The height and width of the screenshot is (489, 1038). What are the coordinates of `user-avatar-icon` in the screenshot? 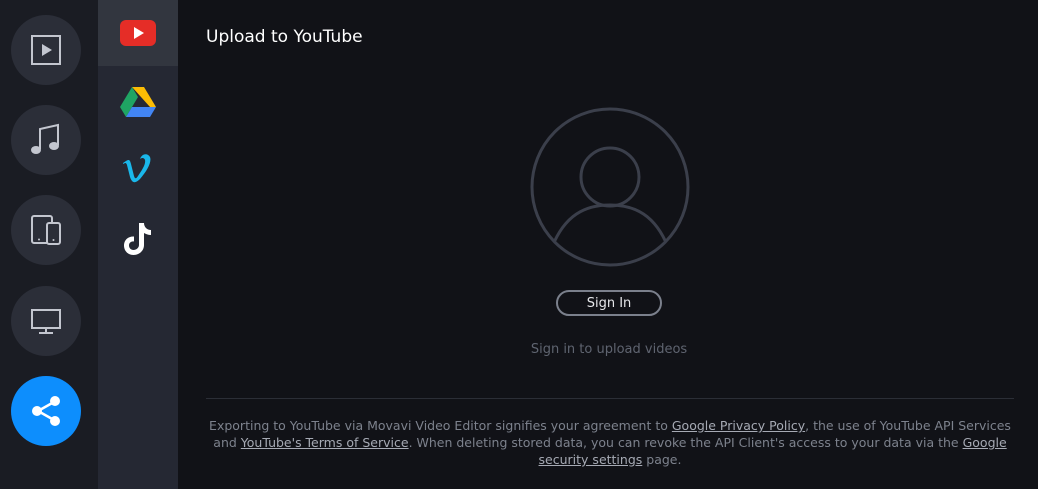 It's located at (610, 187).